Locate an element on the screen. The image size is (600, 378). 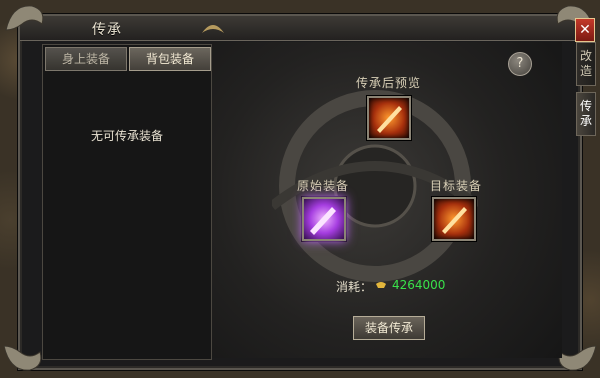
preview-slot is located at coordinates (389, 118).